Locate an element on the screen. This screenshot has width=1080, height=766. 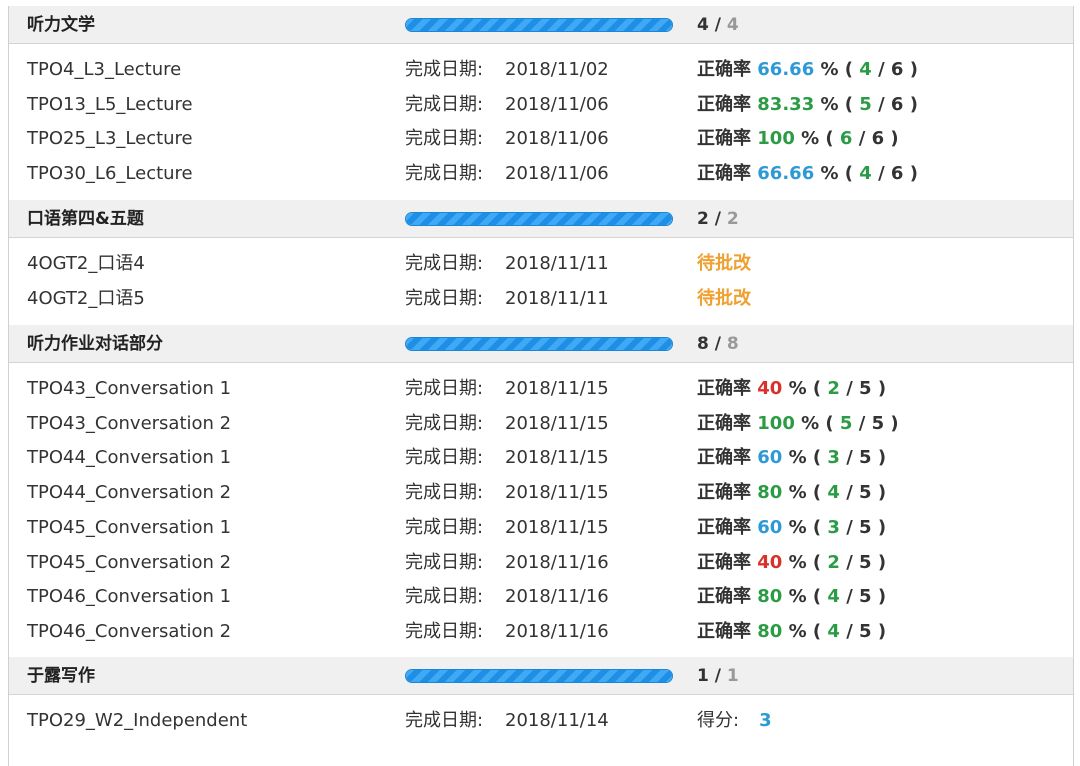
total-count: 8 is located at coordinates (732, 344).